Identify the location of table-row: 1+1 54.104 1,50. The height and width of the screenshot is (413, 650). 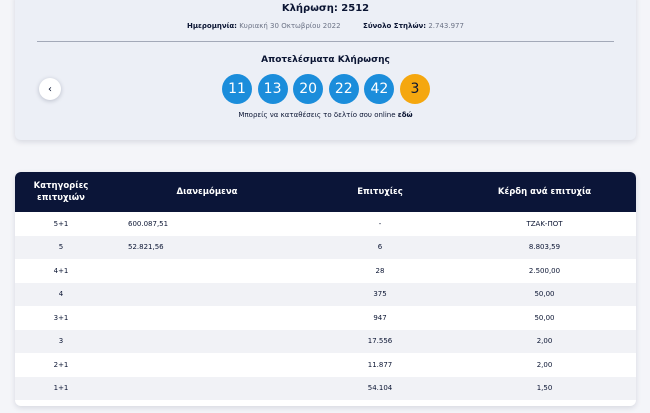
(325, 388).